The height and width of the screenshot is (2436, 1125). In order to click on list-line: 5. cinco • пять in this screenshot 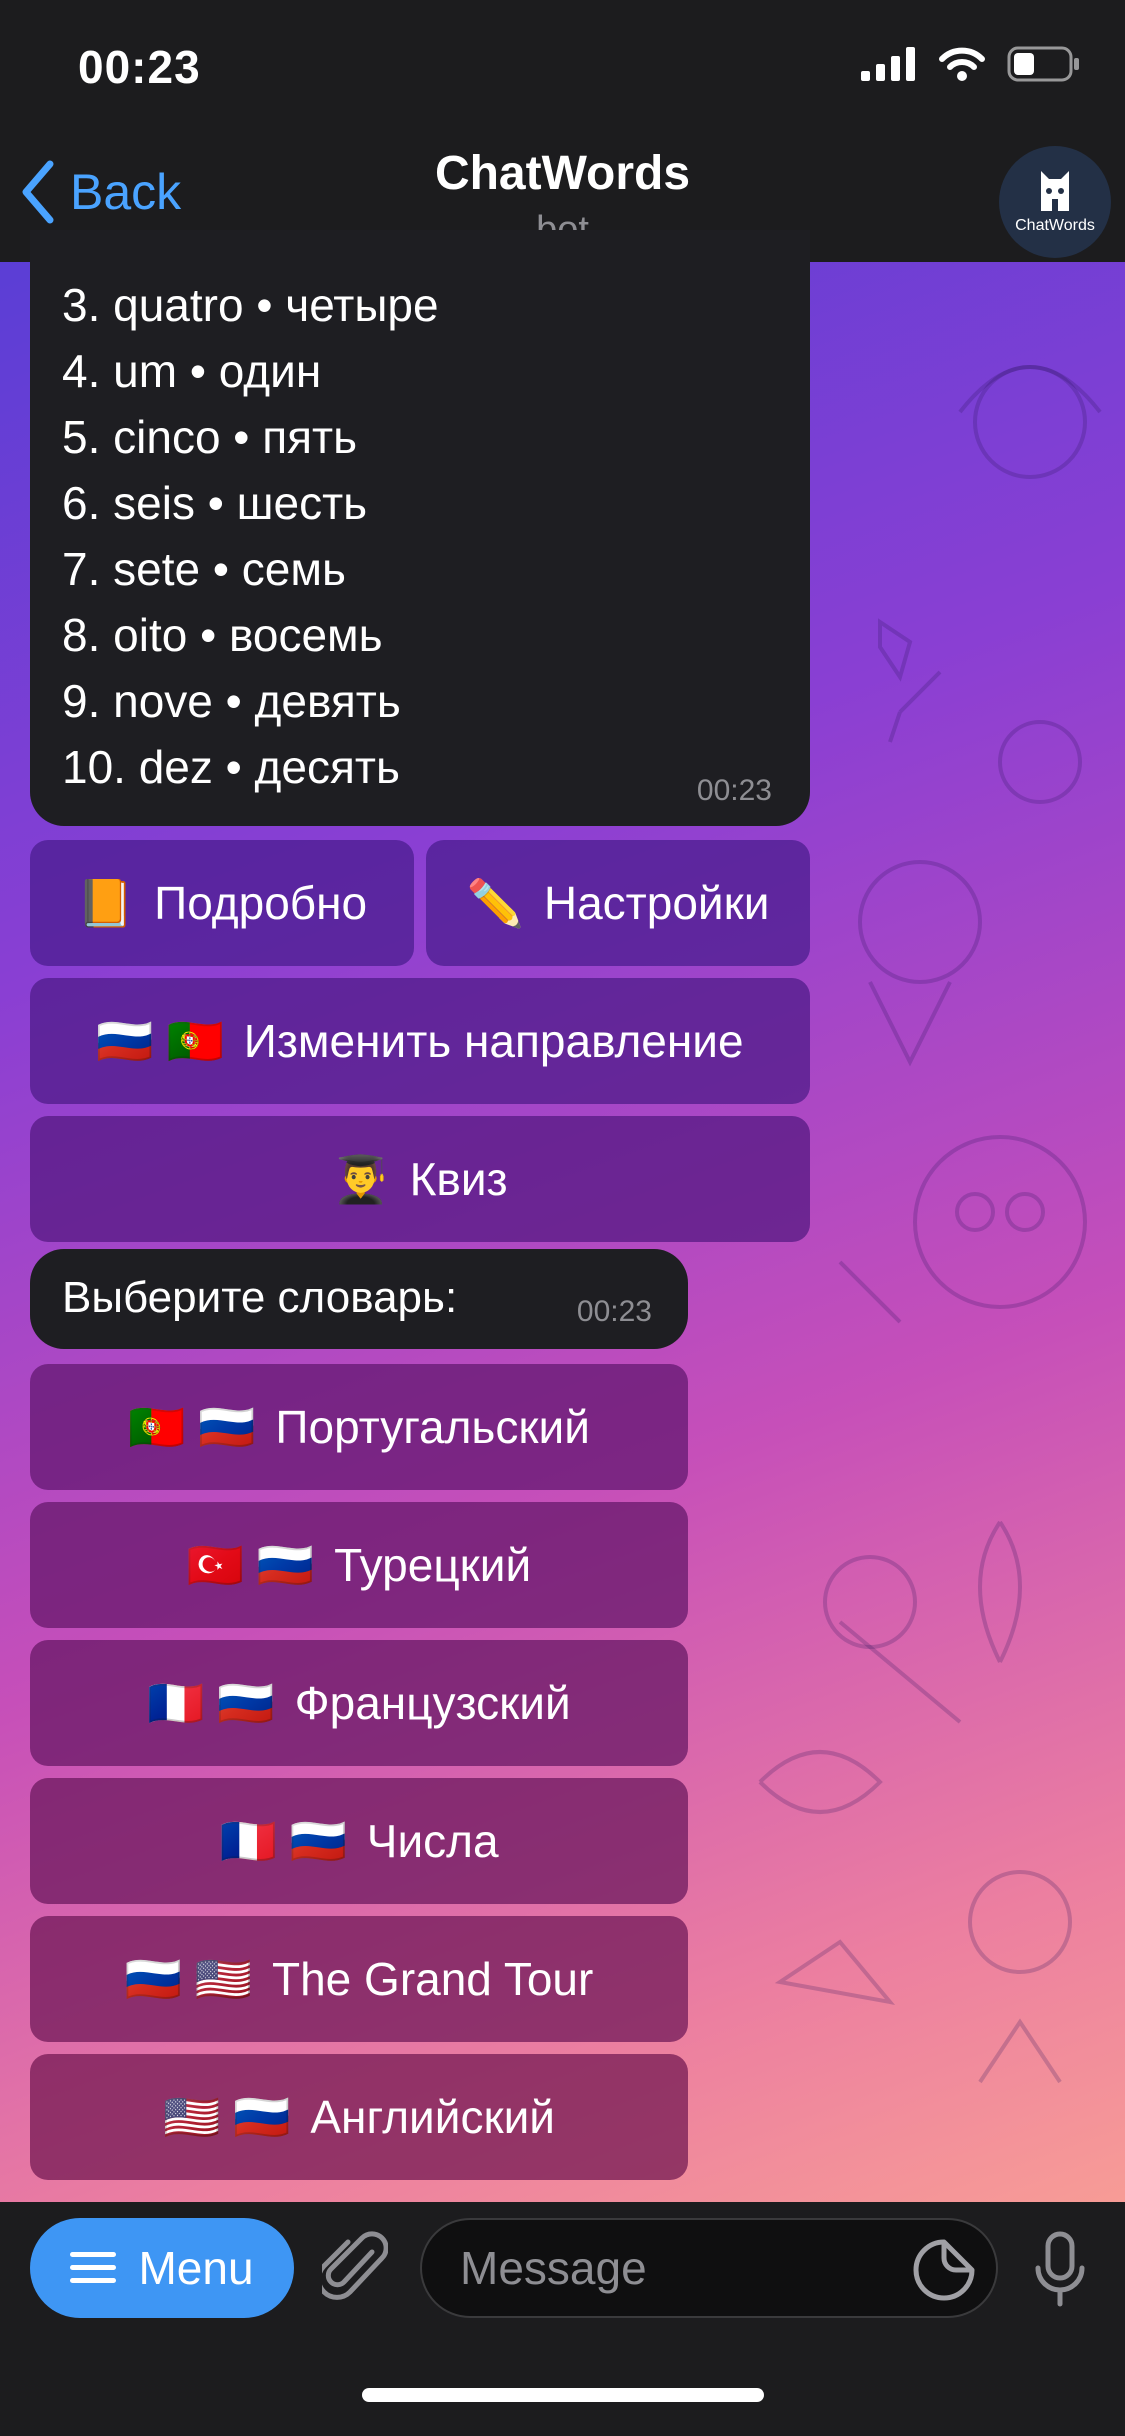, I will do `click(210, 437)`.